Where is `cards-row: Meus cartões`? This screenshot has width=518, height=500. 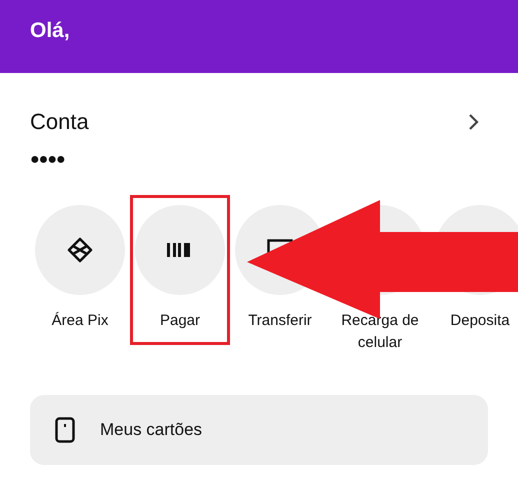
cards-row: Meus cartões is located at coordinates (259, 430).